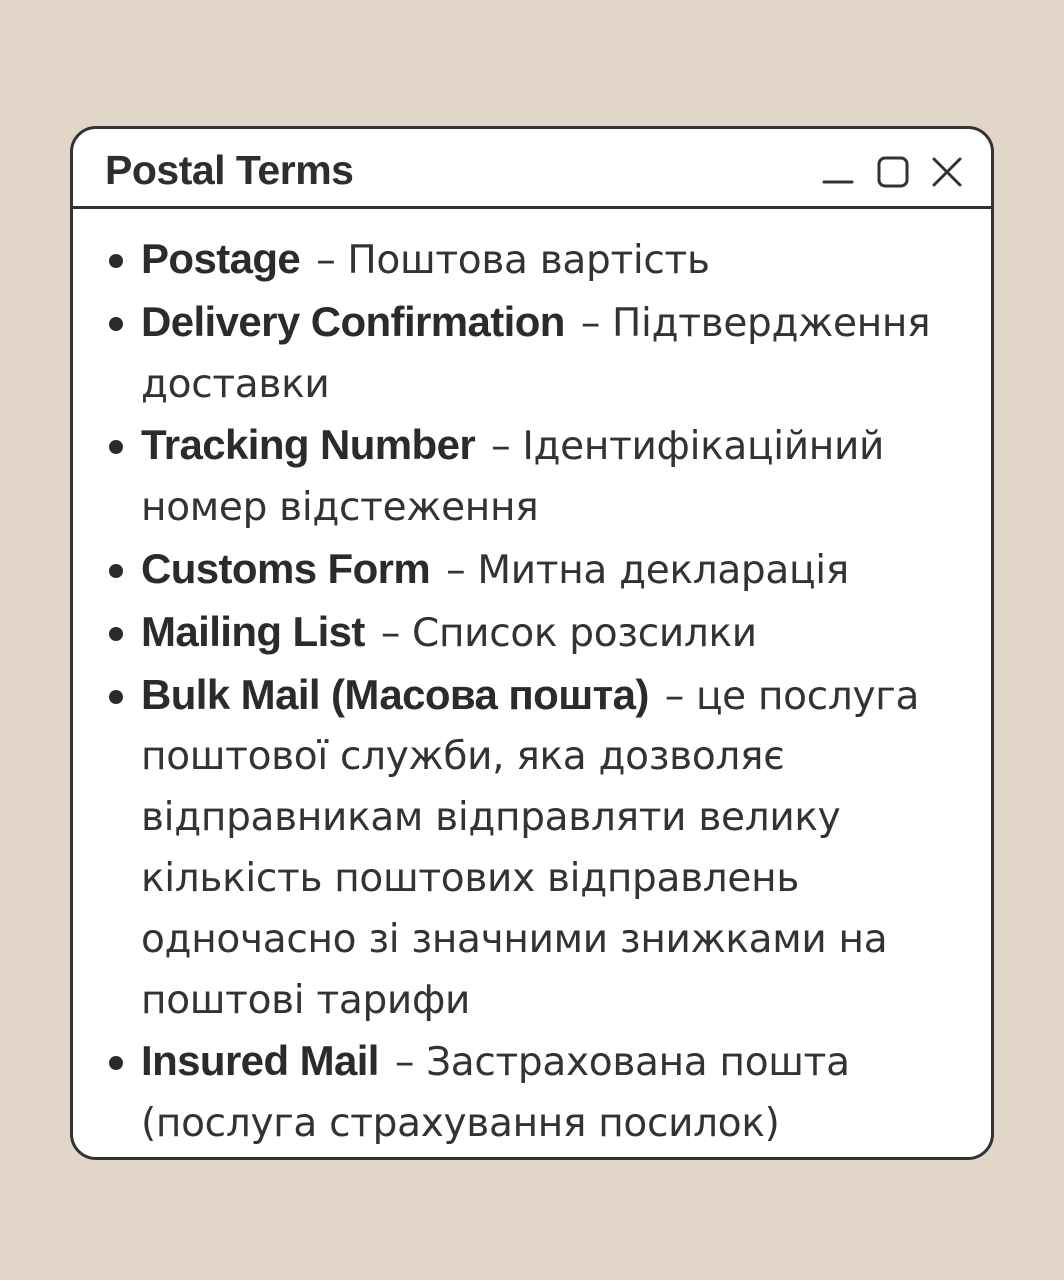 Image resolution: width=1064 pixels, height=1280 pixels. I want to click on minimize-icon, so click(838, 172).